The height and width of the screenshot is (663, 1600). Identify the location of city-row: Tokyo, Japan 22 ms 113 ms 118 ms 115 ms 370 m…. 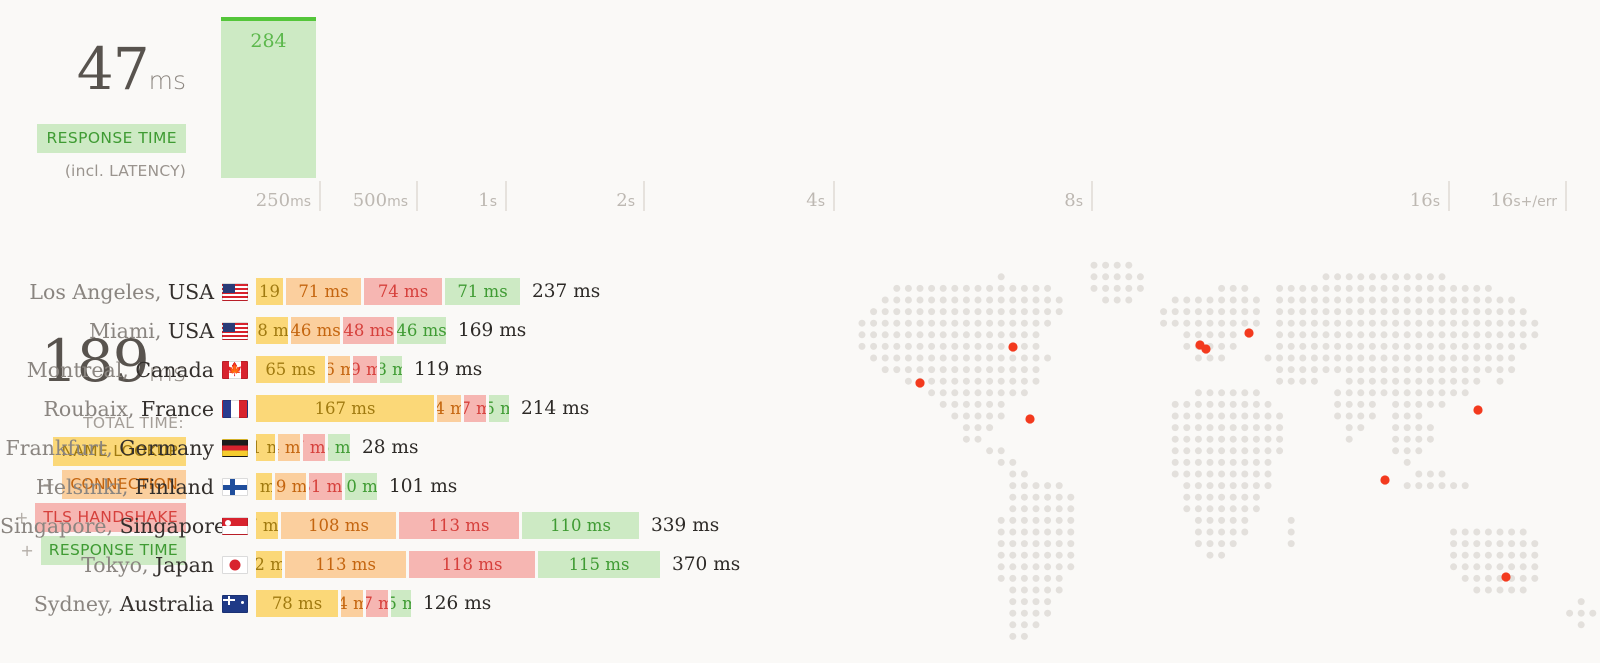
(800, 564).